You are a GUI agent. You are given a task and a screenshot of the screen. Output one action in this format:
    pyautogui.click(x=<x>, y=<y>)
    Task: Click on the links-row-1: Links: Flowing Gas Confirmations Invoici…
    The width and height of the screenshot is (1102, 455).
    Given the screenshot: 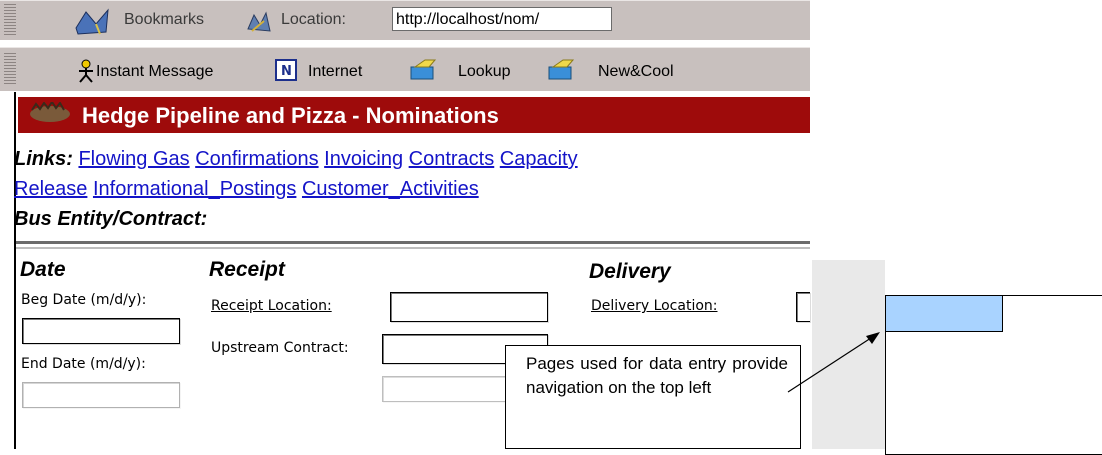 What is the action you would take?
    pyautogui.click(x=296, y=159)
    